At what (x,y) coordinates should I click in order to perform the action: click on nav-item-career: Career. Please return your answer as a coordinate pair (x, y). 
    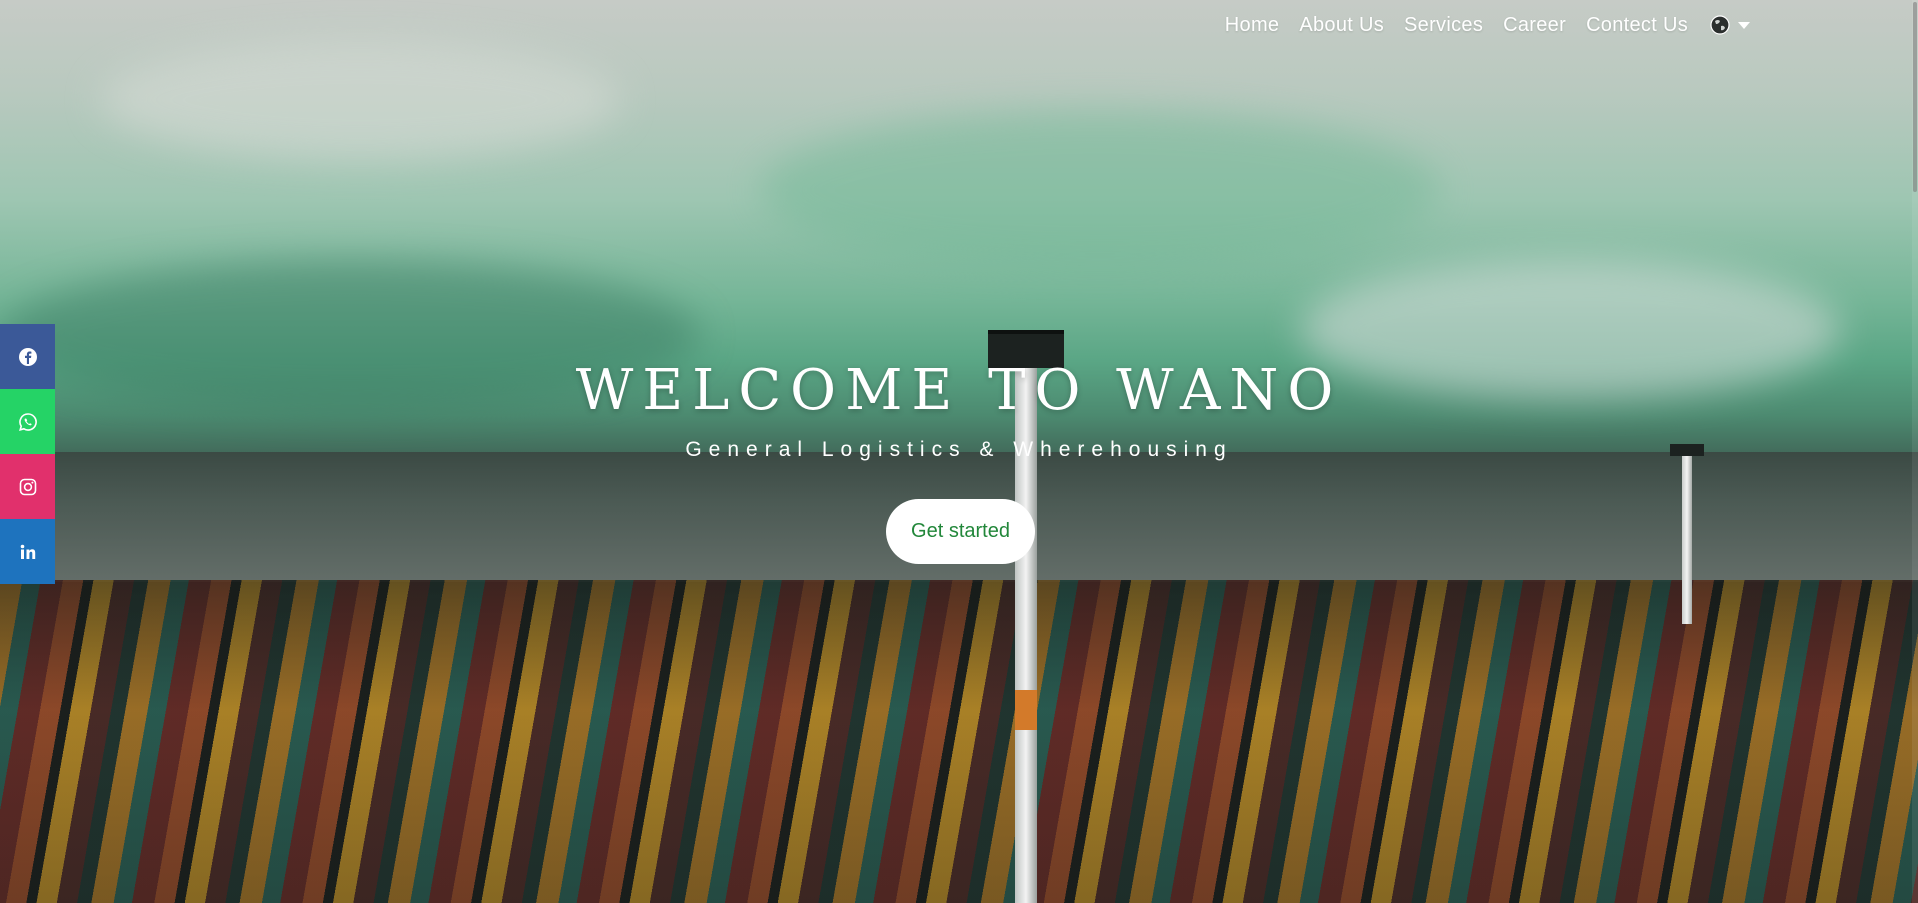
    Looking at the image, I should click on (1534, 25).